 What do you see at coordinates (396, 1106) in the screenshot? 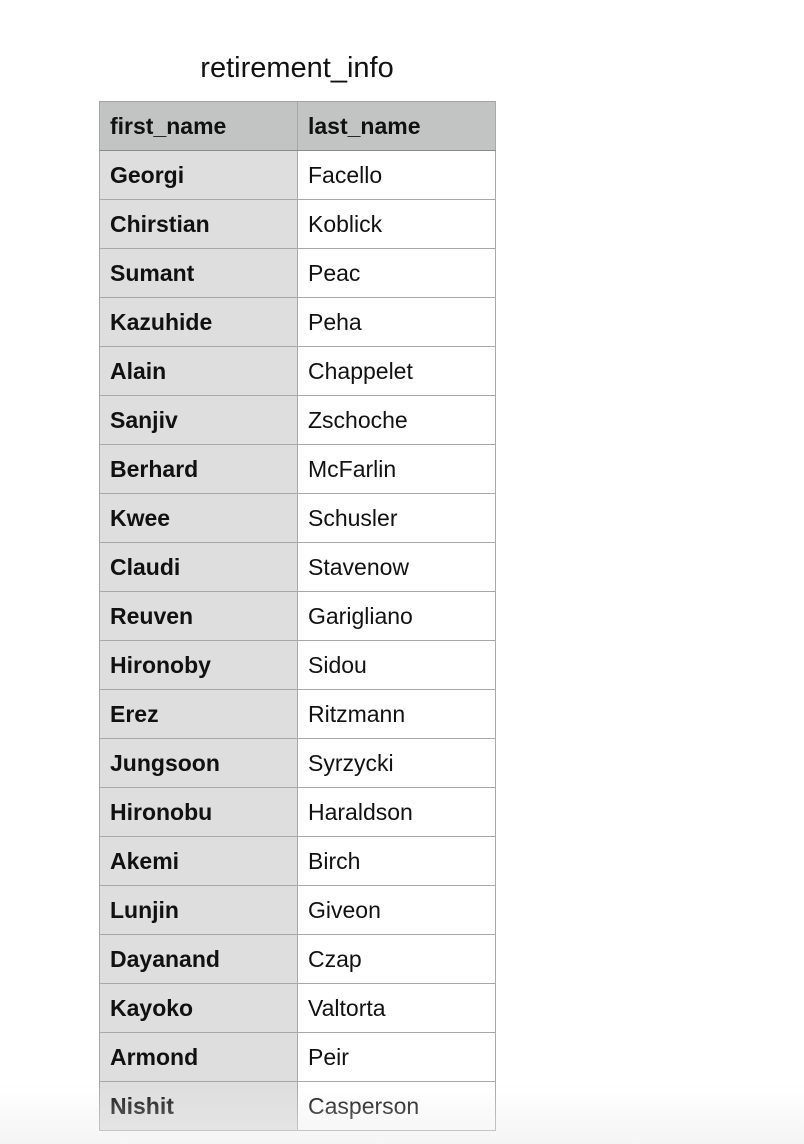
I see `cell-last-name: Casperson` at bounding box center [396, 1106].